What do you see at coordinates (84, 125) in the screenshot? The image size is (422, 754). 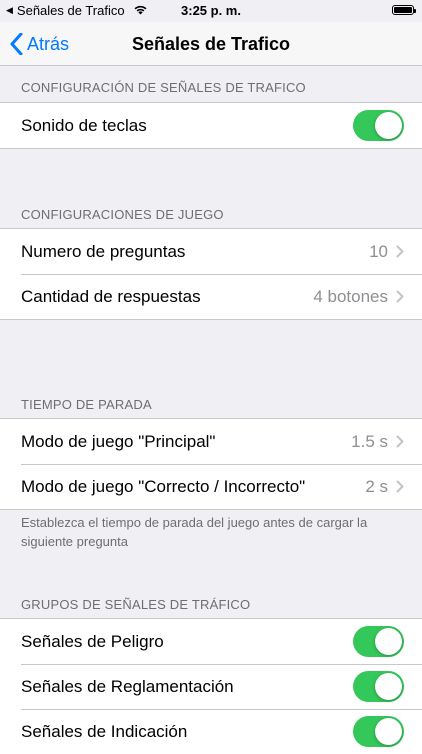 I see `row-label: Sonido de teclas` at bounding box center [84, 125].